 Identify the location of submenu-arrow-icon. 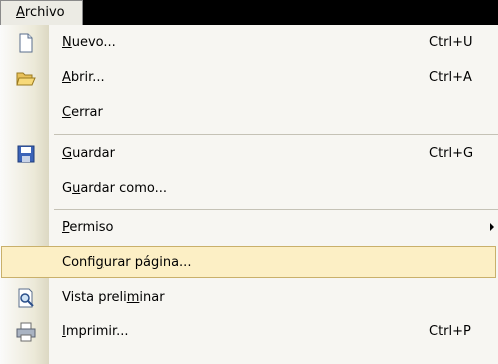
(492, 227).